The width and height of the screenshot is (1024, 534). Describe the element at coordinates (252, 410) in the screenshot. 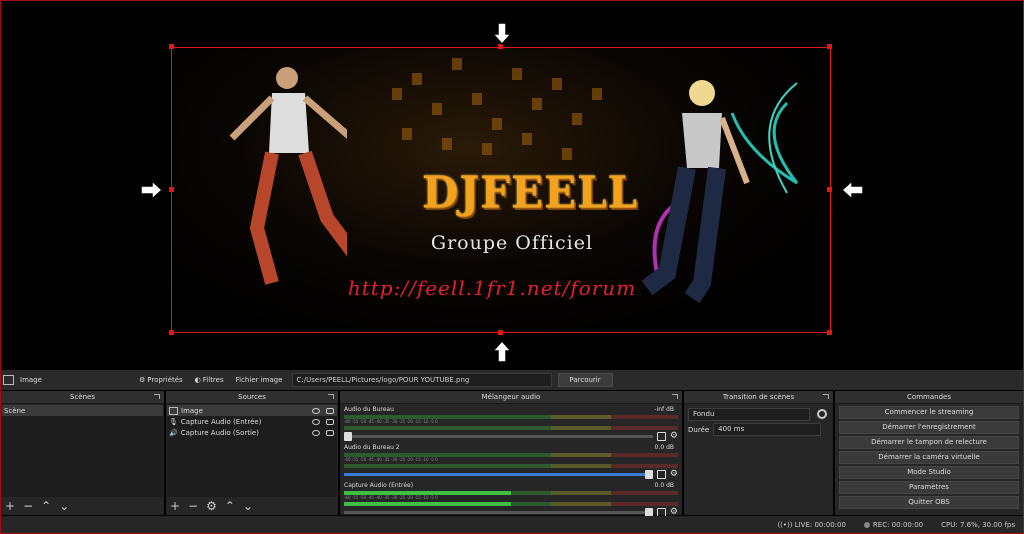

I see `source-item: Image` at that location.